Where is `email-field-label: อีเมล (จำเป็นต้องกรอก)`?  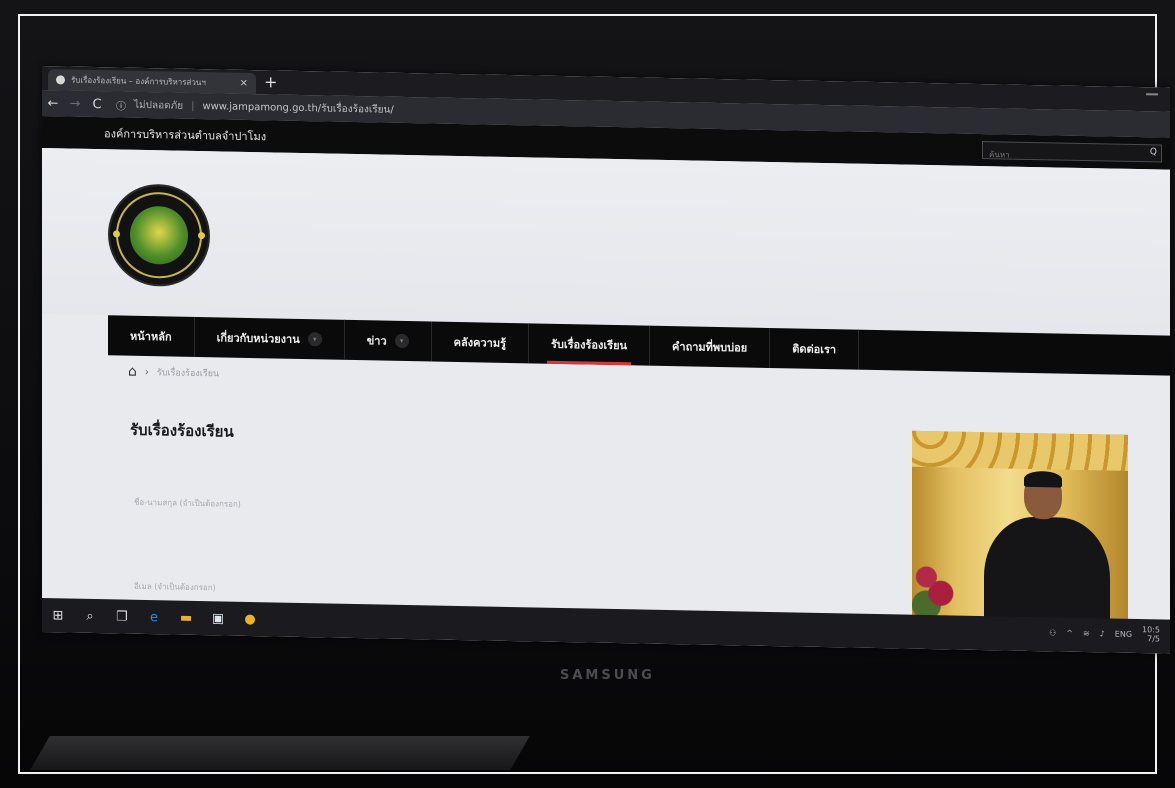 email-field-label: อีเมล (จำเป็นต้องกรอก) is located at coordinates (175, 587).